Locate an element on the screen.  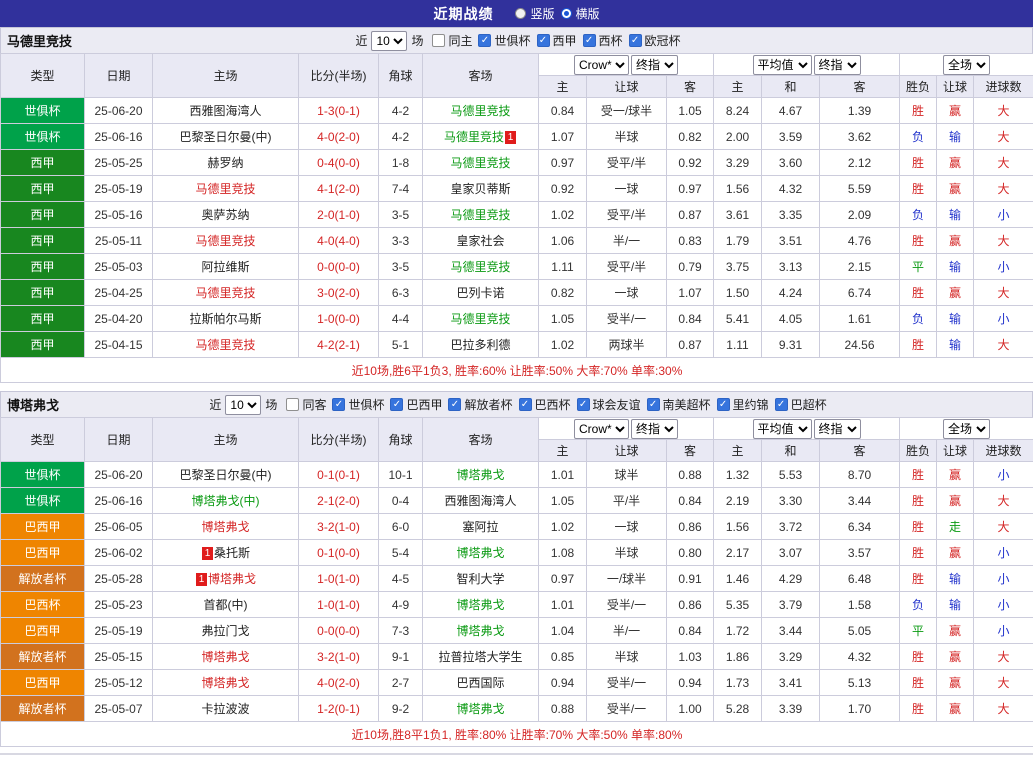
away-team-name: 西雅图海湾人 is located at coordinates (480, 501).